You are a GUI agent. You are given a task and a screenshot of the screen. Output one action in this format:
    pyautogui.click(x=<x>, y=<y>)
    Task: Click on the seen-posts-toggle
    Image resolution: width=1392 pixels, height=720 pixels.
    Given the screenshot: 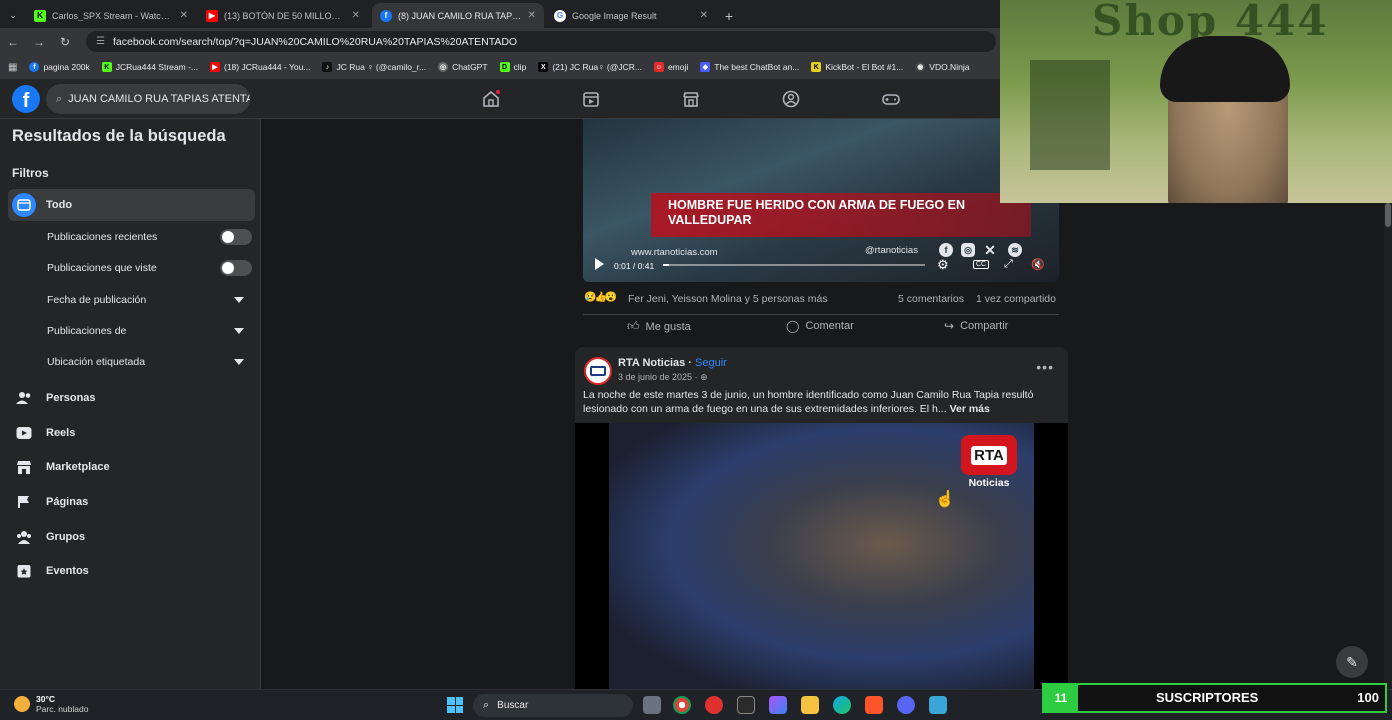 What is the action you would take?
    pyautogui.click(x=236, y=268)
    